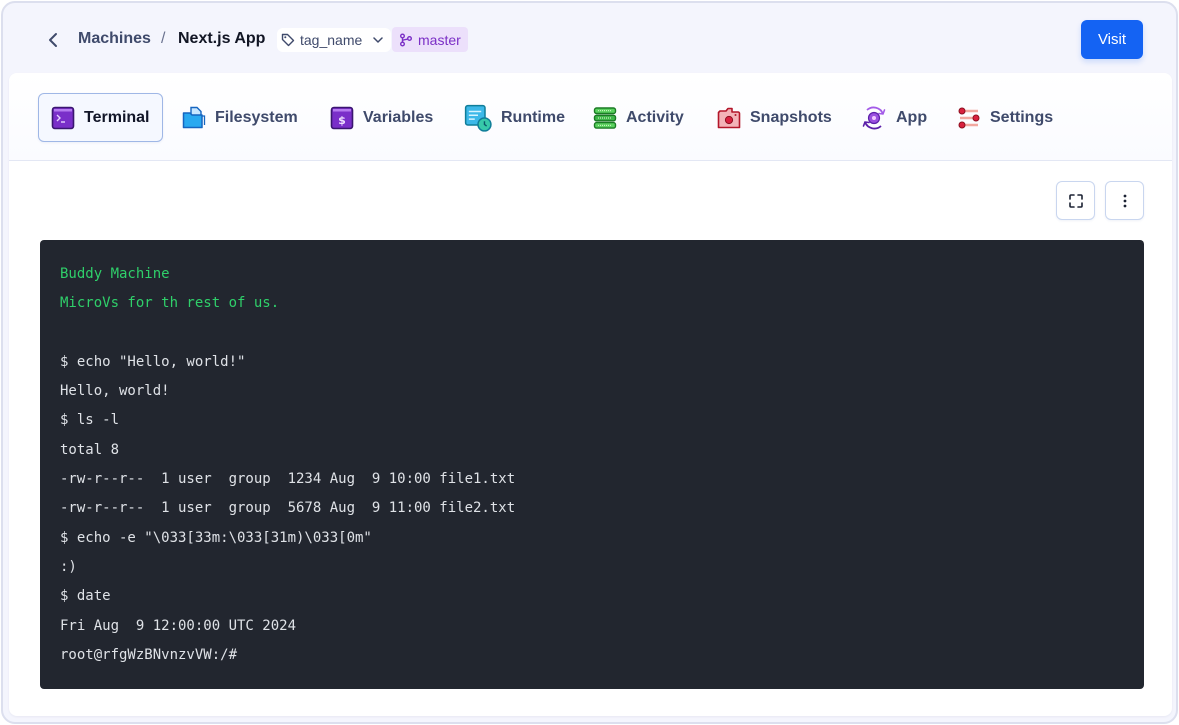 The height and width of the screenshot is (725, 1179). I want to click on terminal-line: MicroVs for th rest of us., so click(170, 303).